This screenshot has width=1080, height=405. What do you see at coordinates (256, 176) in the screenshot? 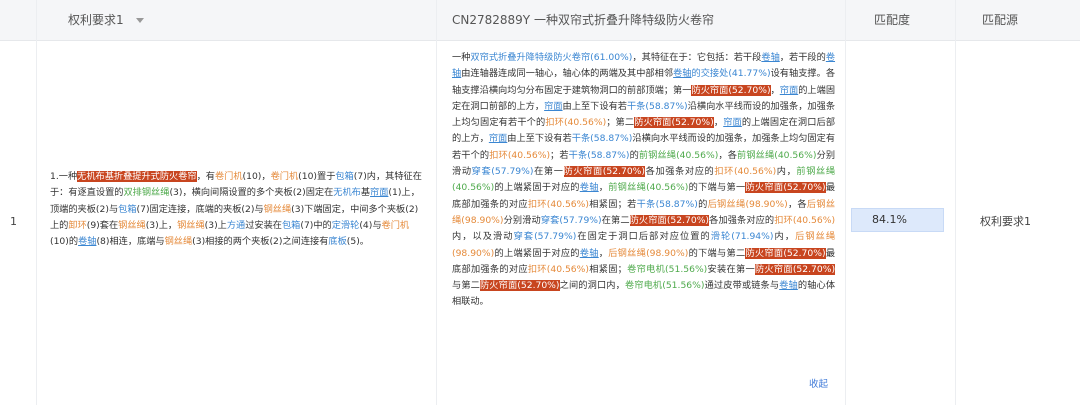
I see `claim-segment-text: (10)，` at bounding box center [256, 176].